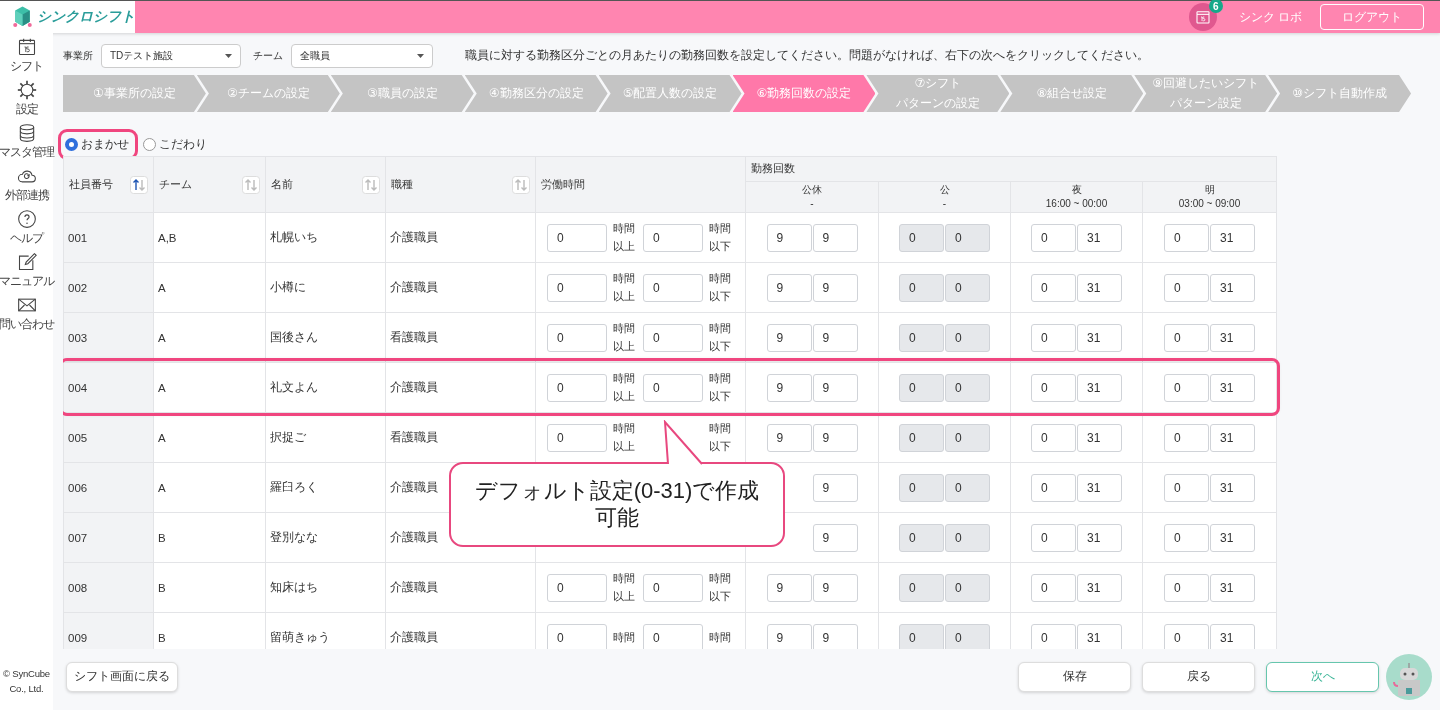 This screenshot has height=710, width=1440. What do you see at coordinates (362, 55) in the screenshot?
I see `select-field: 全職員` at bounding box center [362, 55].